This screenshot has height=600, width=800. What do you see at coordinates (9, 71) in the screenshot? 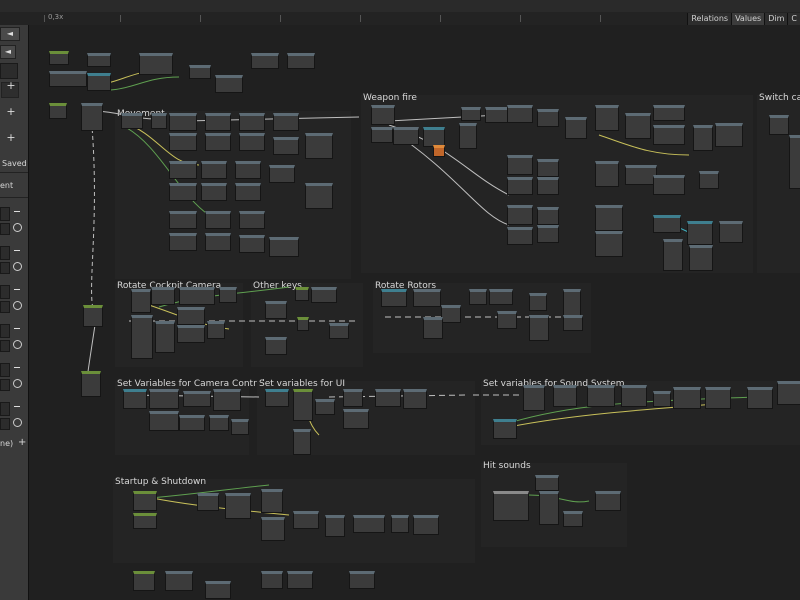
I see `sidebar-field` at bounding box center [9, 71].